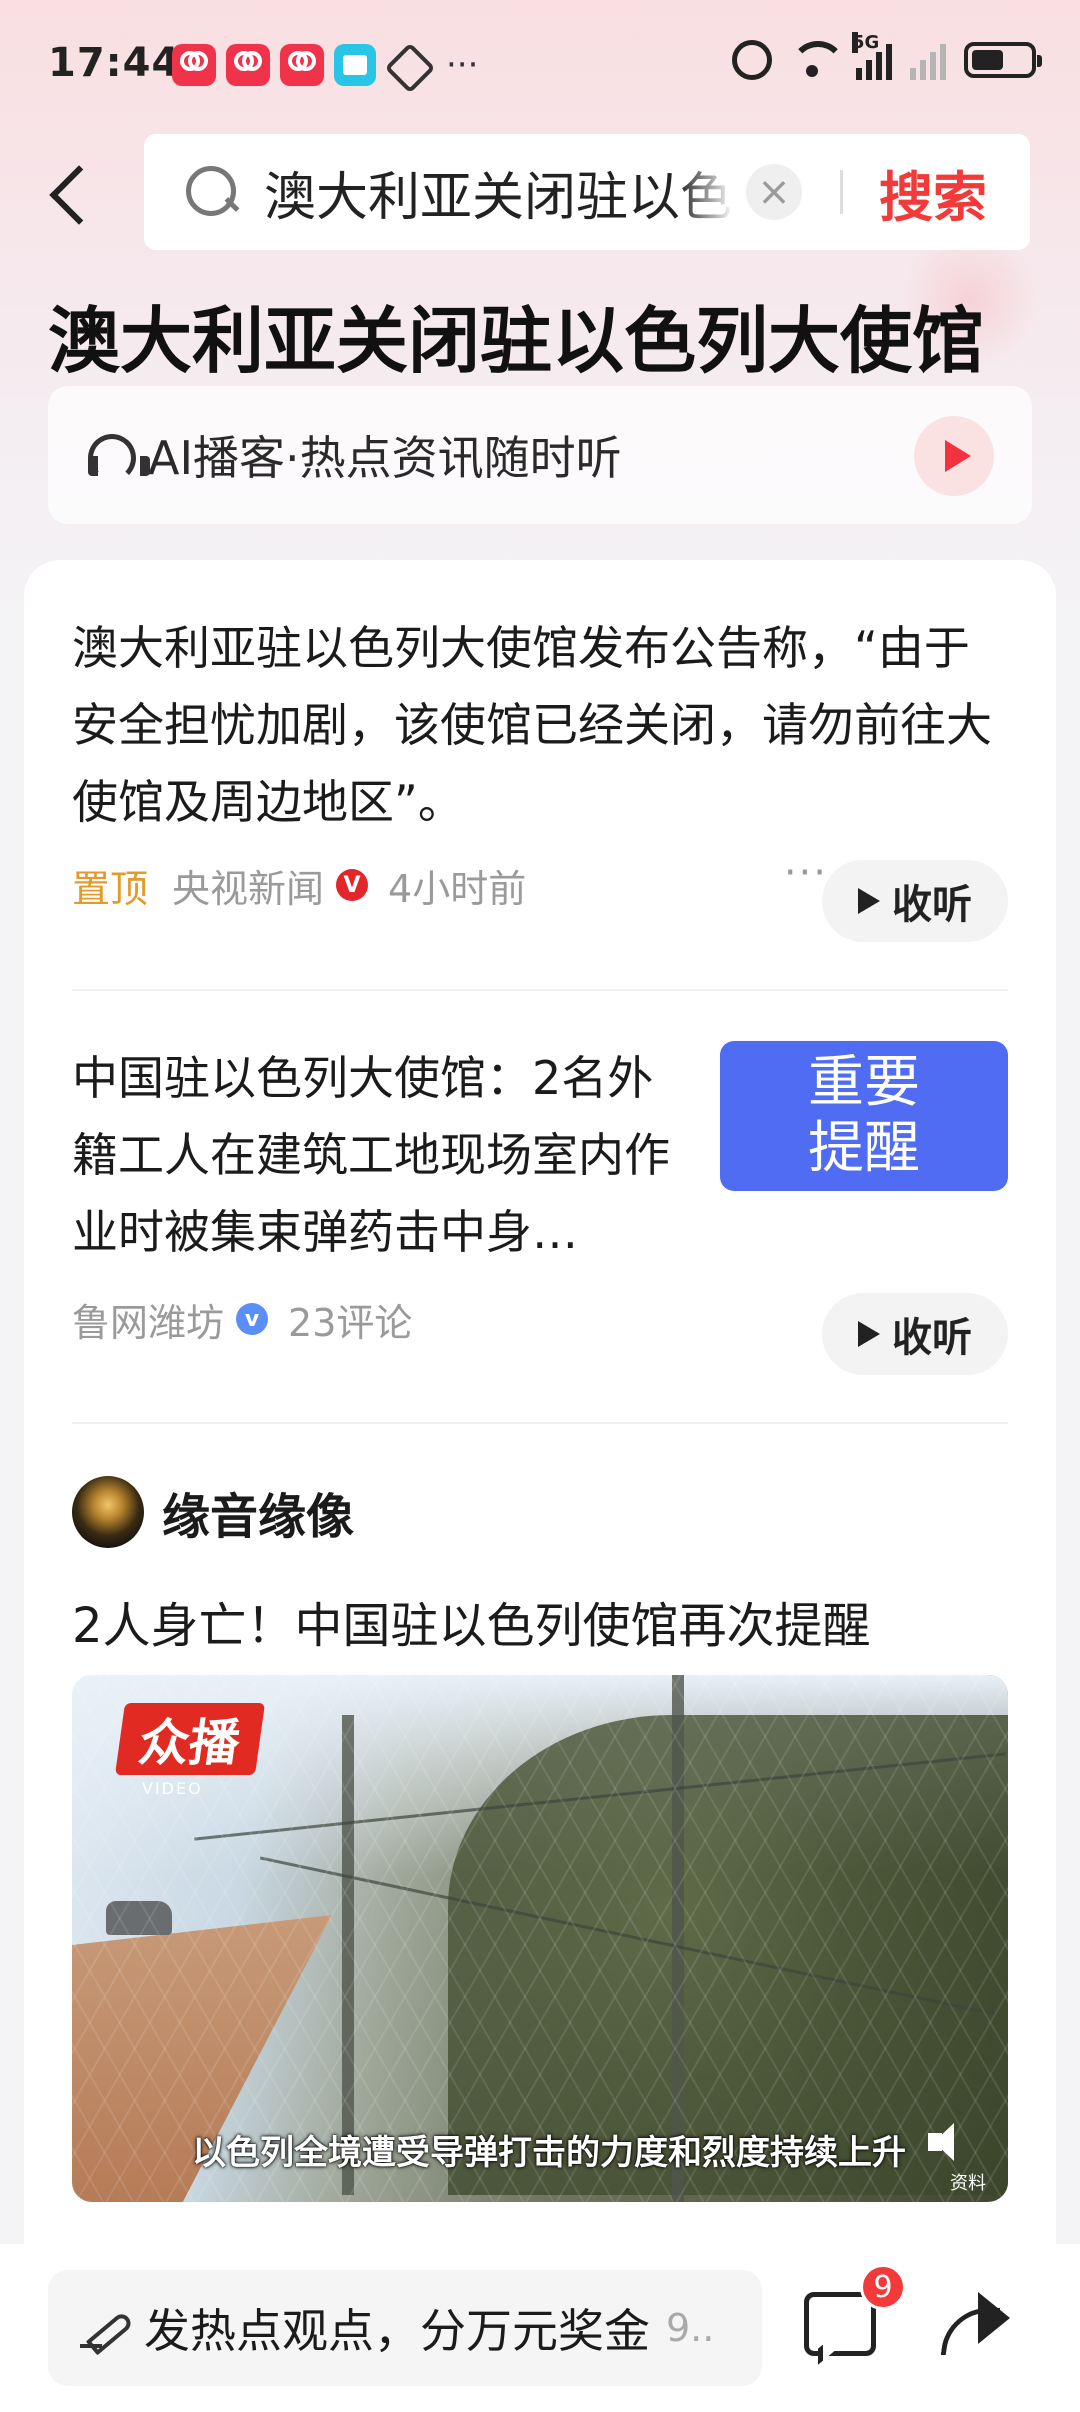 The width and height of the screenshot is (1080, 2412). I want to click on thumbnail-text-line1: 重要, so click(864, 1082).